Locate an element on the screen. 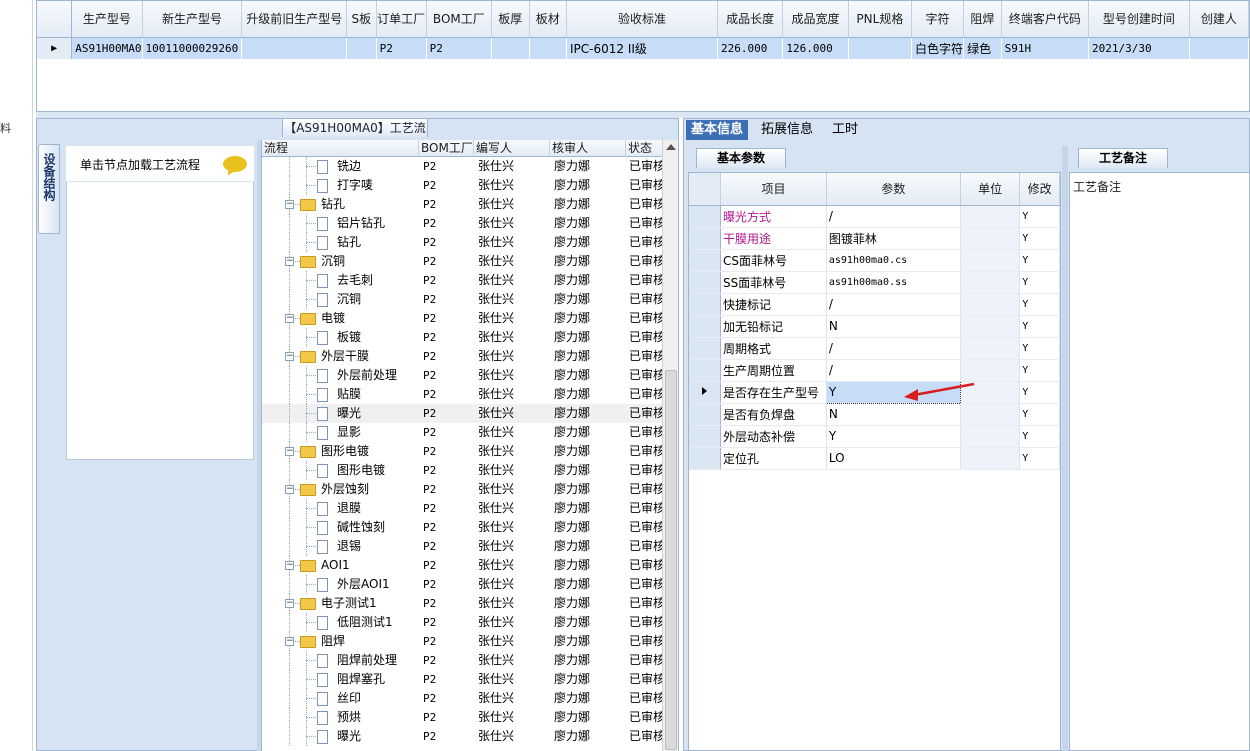 The height and width of the screenshot is (751, 1250). tree-node-label: 丝印 is located at coordinates (349, 698).